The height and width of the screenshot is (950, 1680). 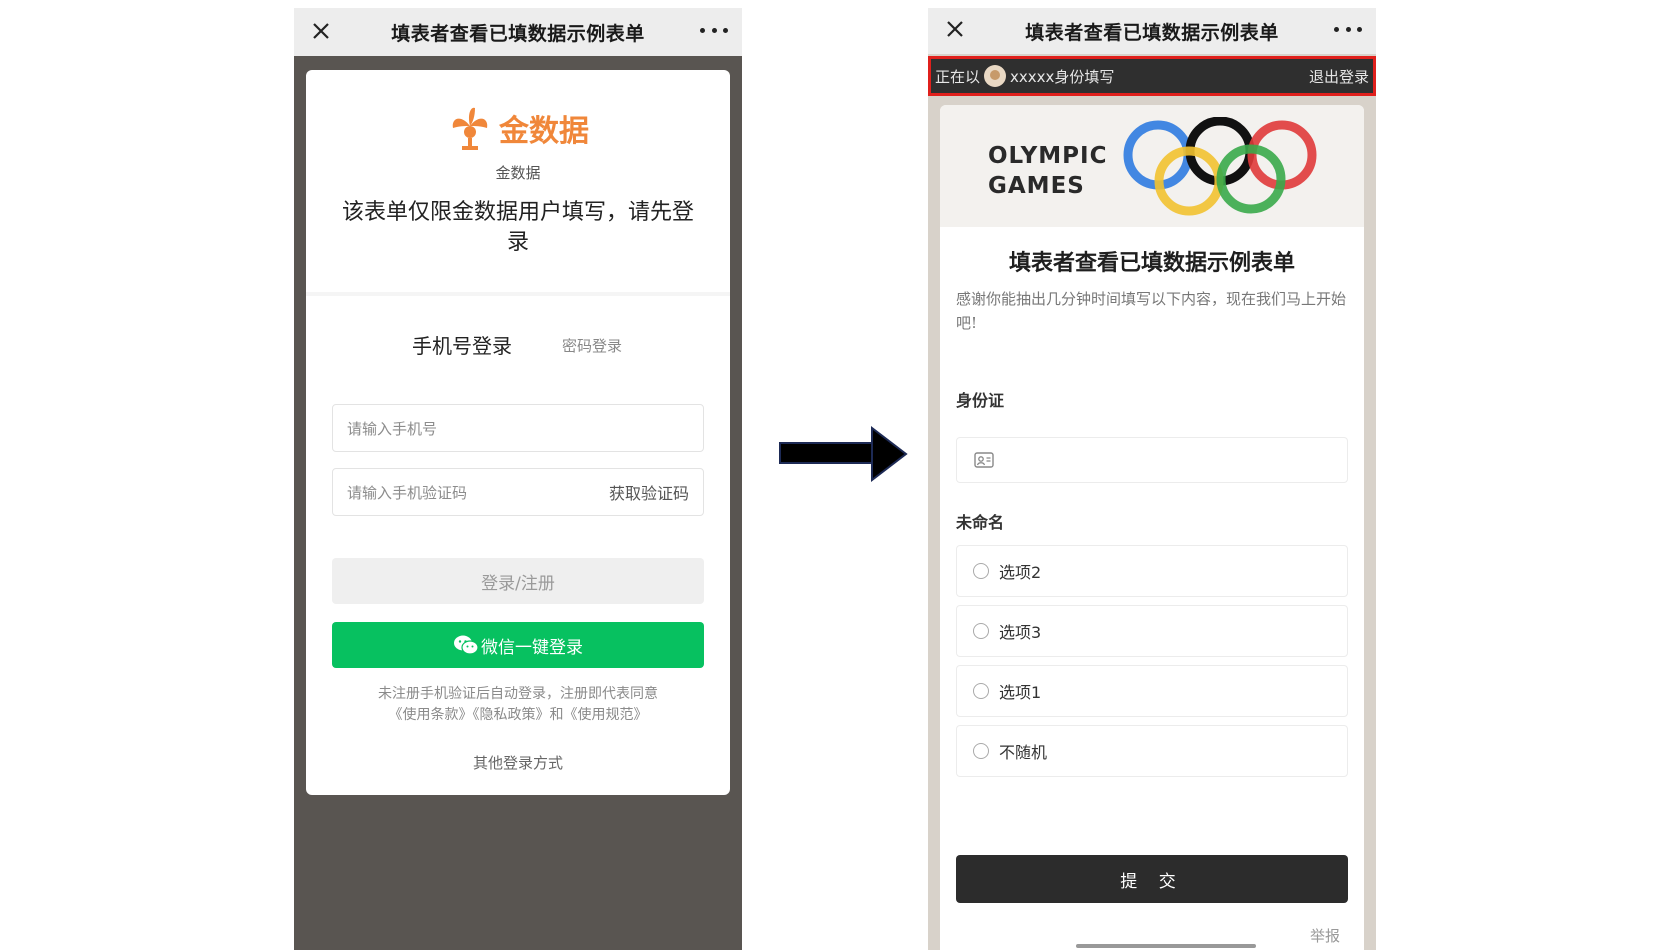 What do you see at coordinates (518, 492) in the screenshot?
I see `code-input: 请输入手机验证码 获取验证码` at bounding box center [518, 492].